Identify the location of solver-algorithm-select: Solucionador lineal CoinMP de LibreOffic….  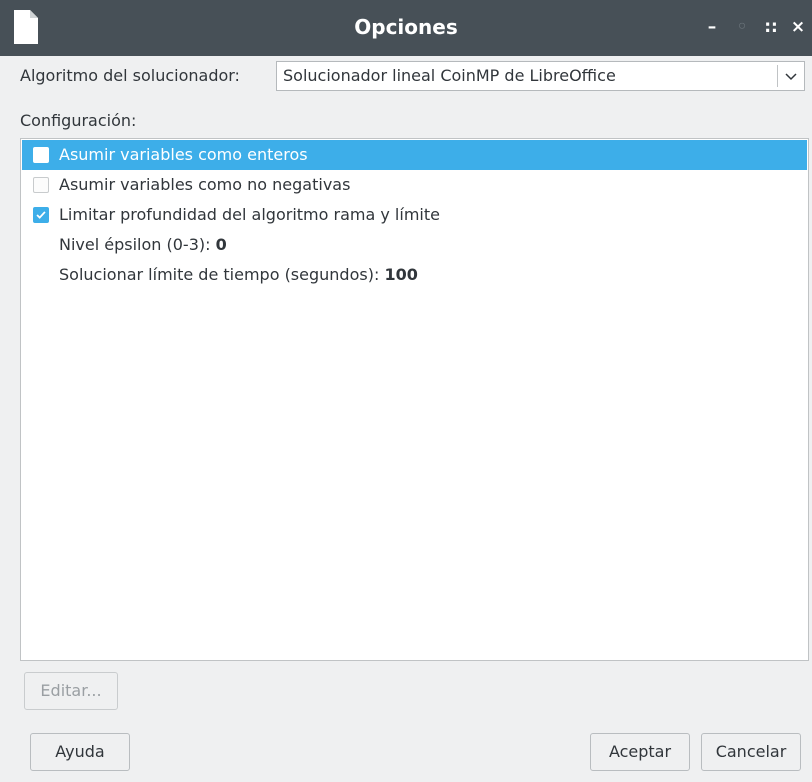
(540, 76).